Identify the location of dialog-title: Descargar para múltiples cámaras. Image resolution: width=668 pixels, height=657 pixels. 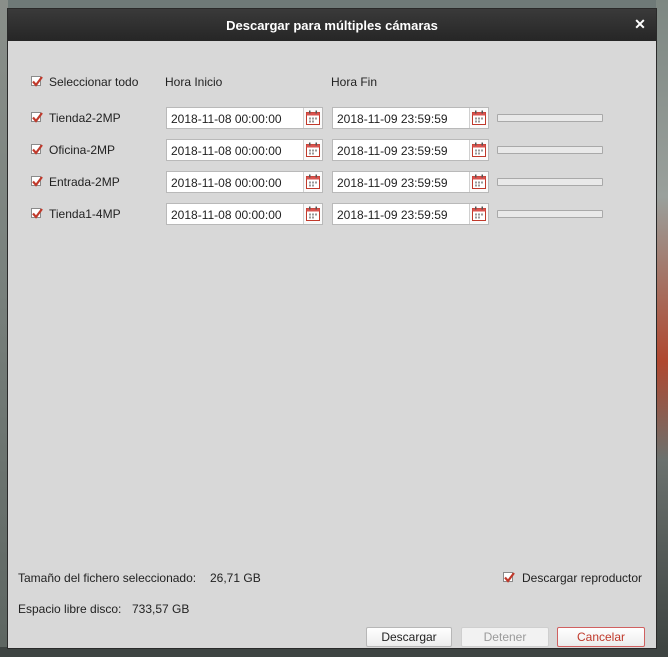
(332, 25).